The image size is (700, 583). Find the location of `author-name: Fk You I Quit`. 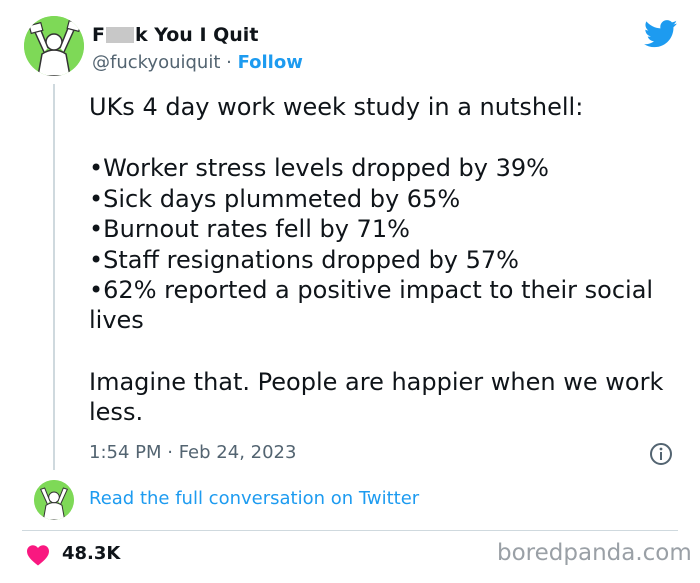

author-name: Fk You I Quit is located at coordinates (175, 35).